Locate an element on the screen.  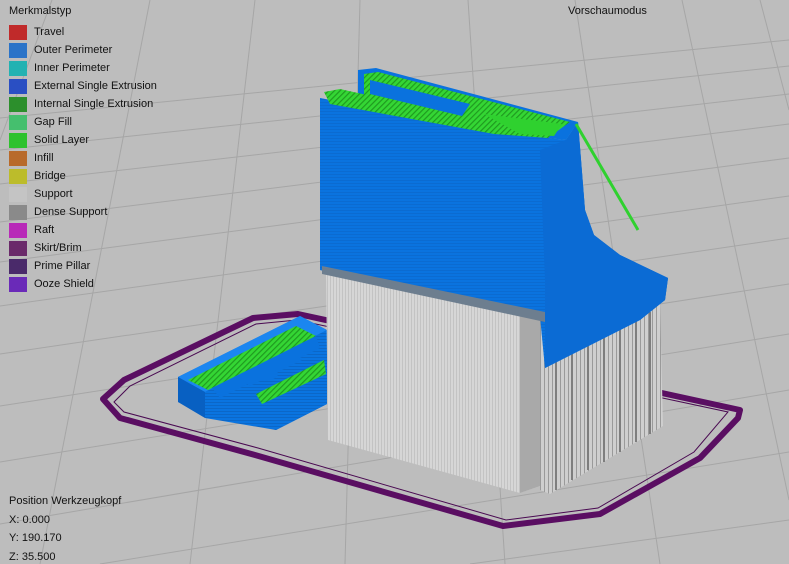
legend-label: Bridge is located at coordinates (50, 176).